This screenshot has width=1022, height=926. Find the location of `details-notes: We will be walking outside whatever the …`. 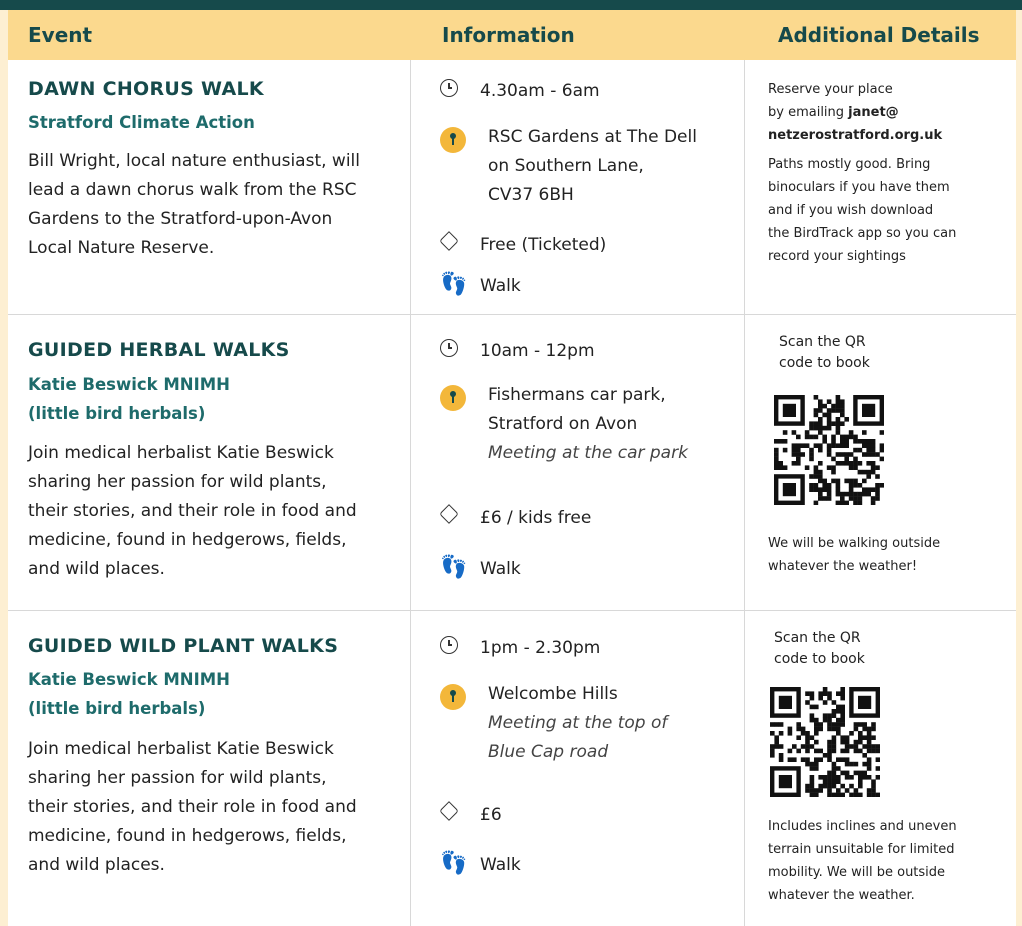

details-notes: We will be walking outside whatever the … is located at coordinates (883, 555).